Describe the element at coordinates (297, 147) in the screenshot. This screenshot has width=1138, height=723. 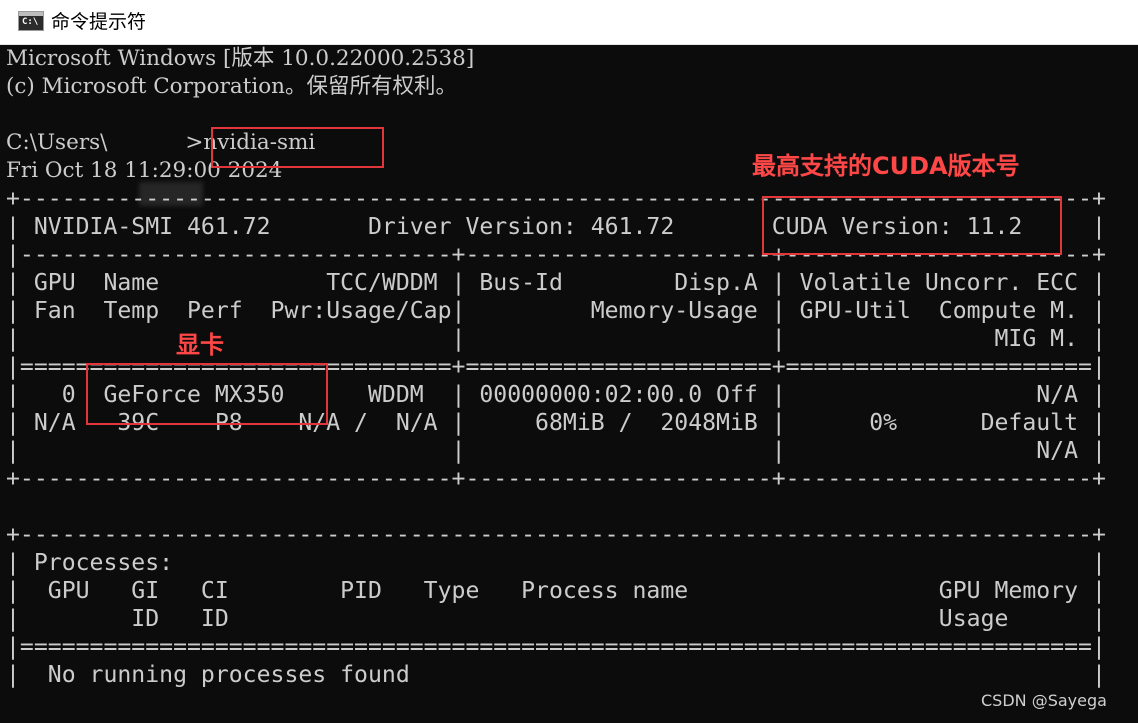
I see `command-highlight-box` at that location.